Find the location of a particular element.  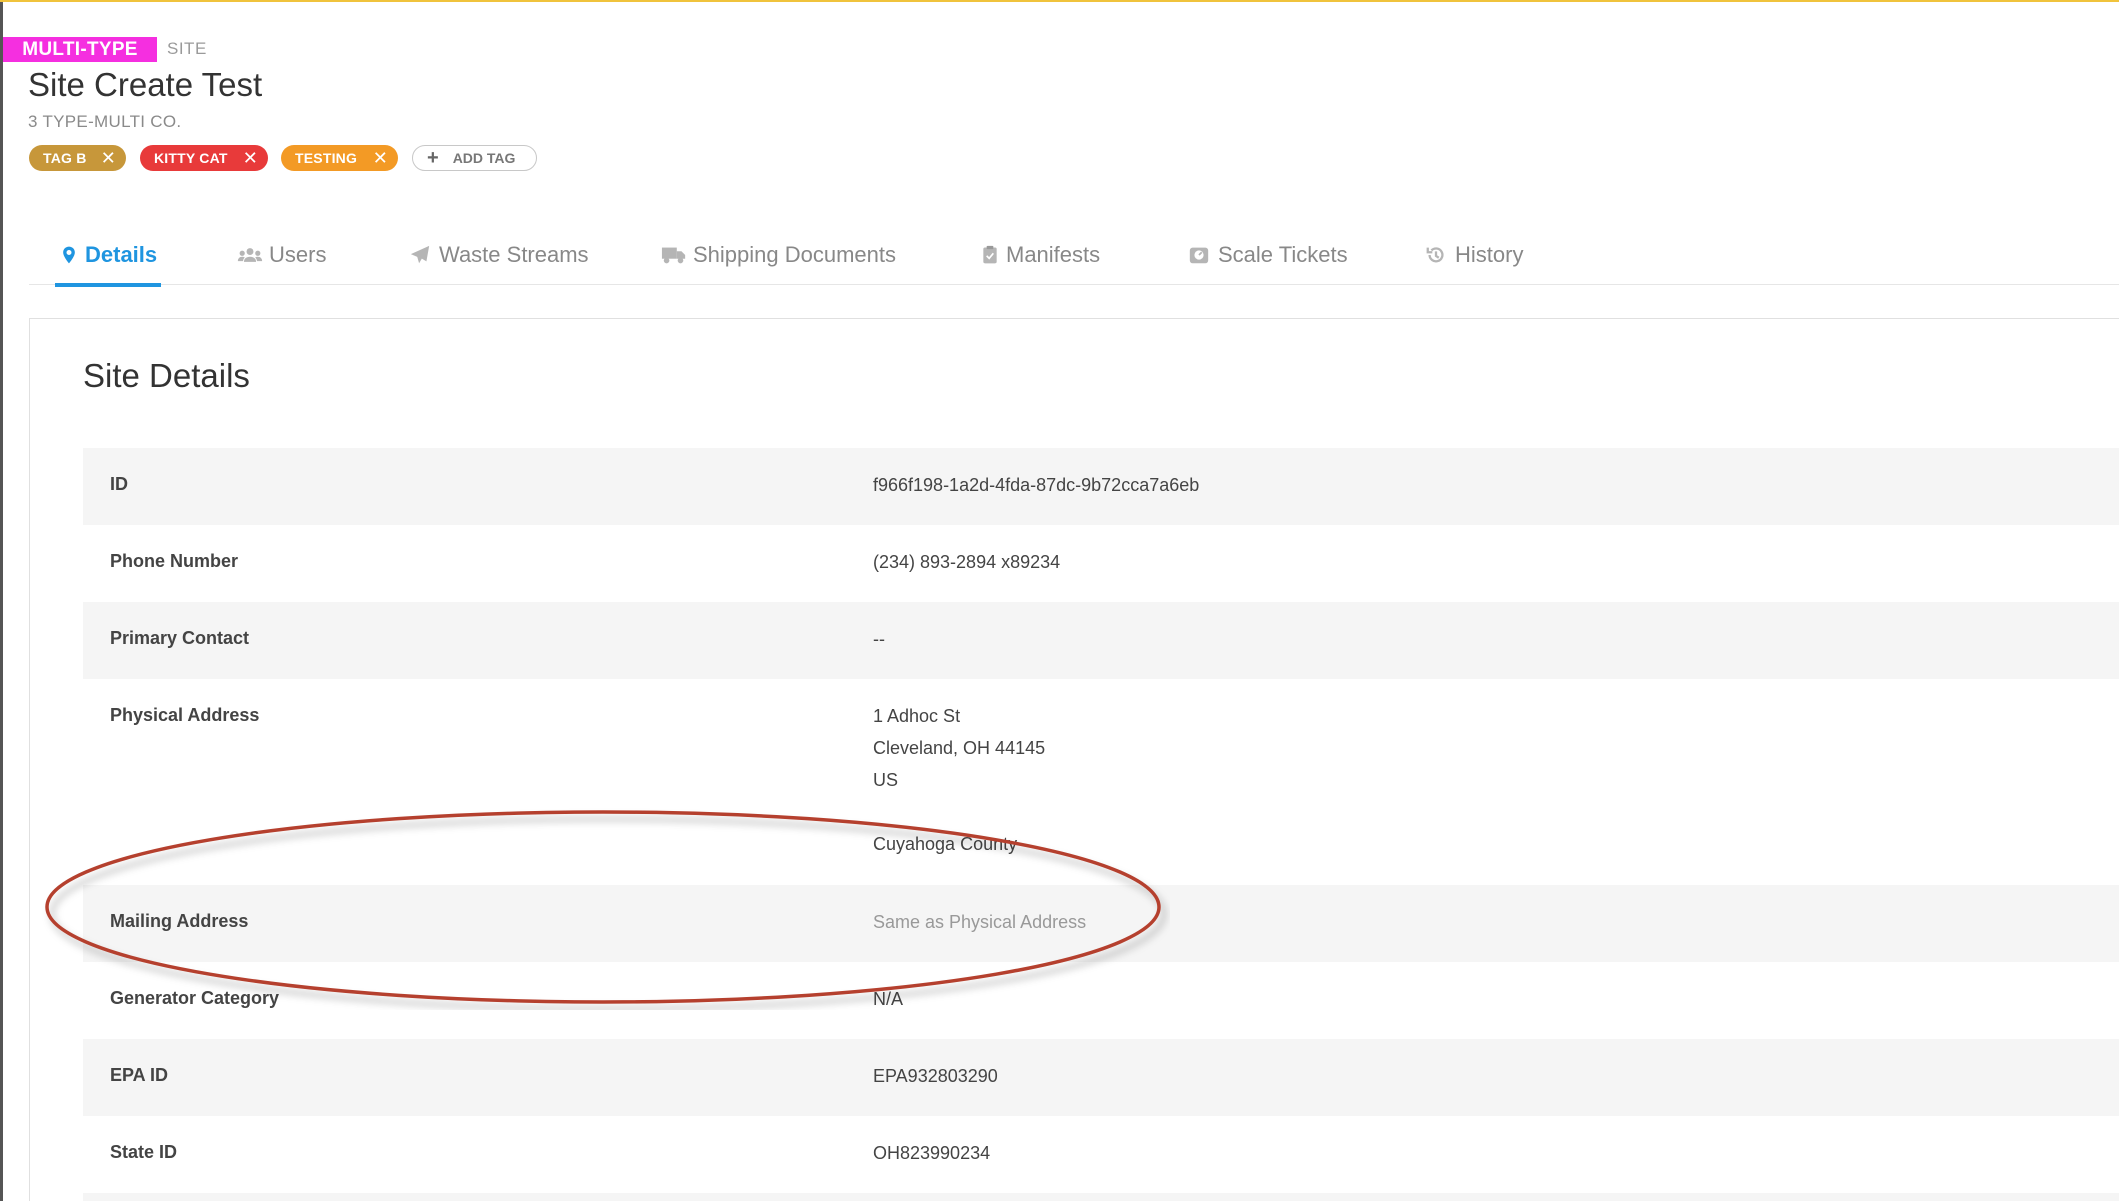

tab-waste-streams: Waste Streams is located at coordinates (498, 255).